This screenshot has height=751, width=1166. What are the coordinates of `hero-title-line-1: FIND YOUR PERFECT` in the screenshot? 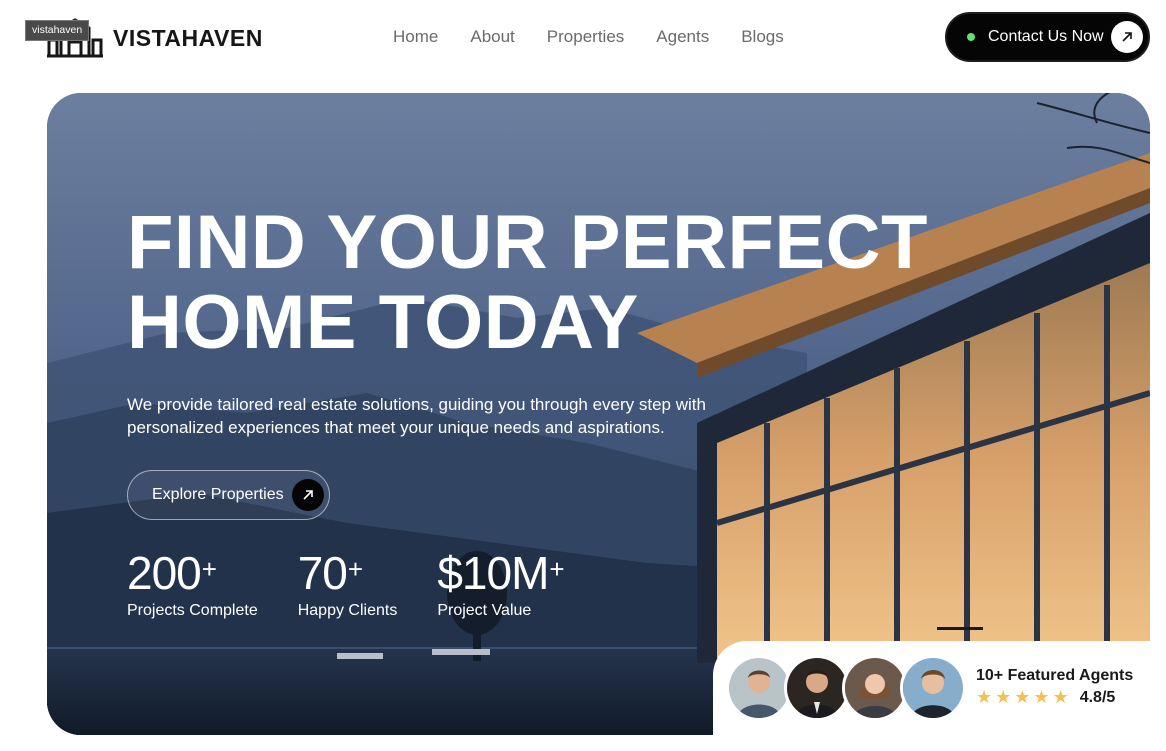 It's located at (527, 242).